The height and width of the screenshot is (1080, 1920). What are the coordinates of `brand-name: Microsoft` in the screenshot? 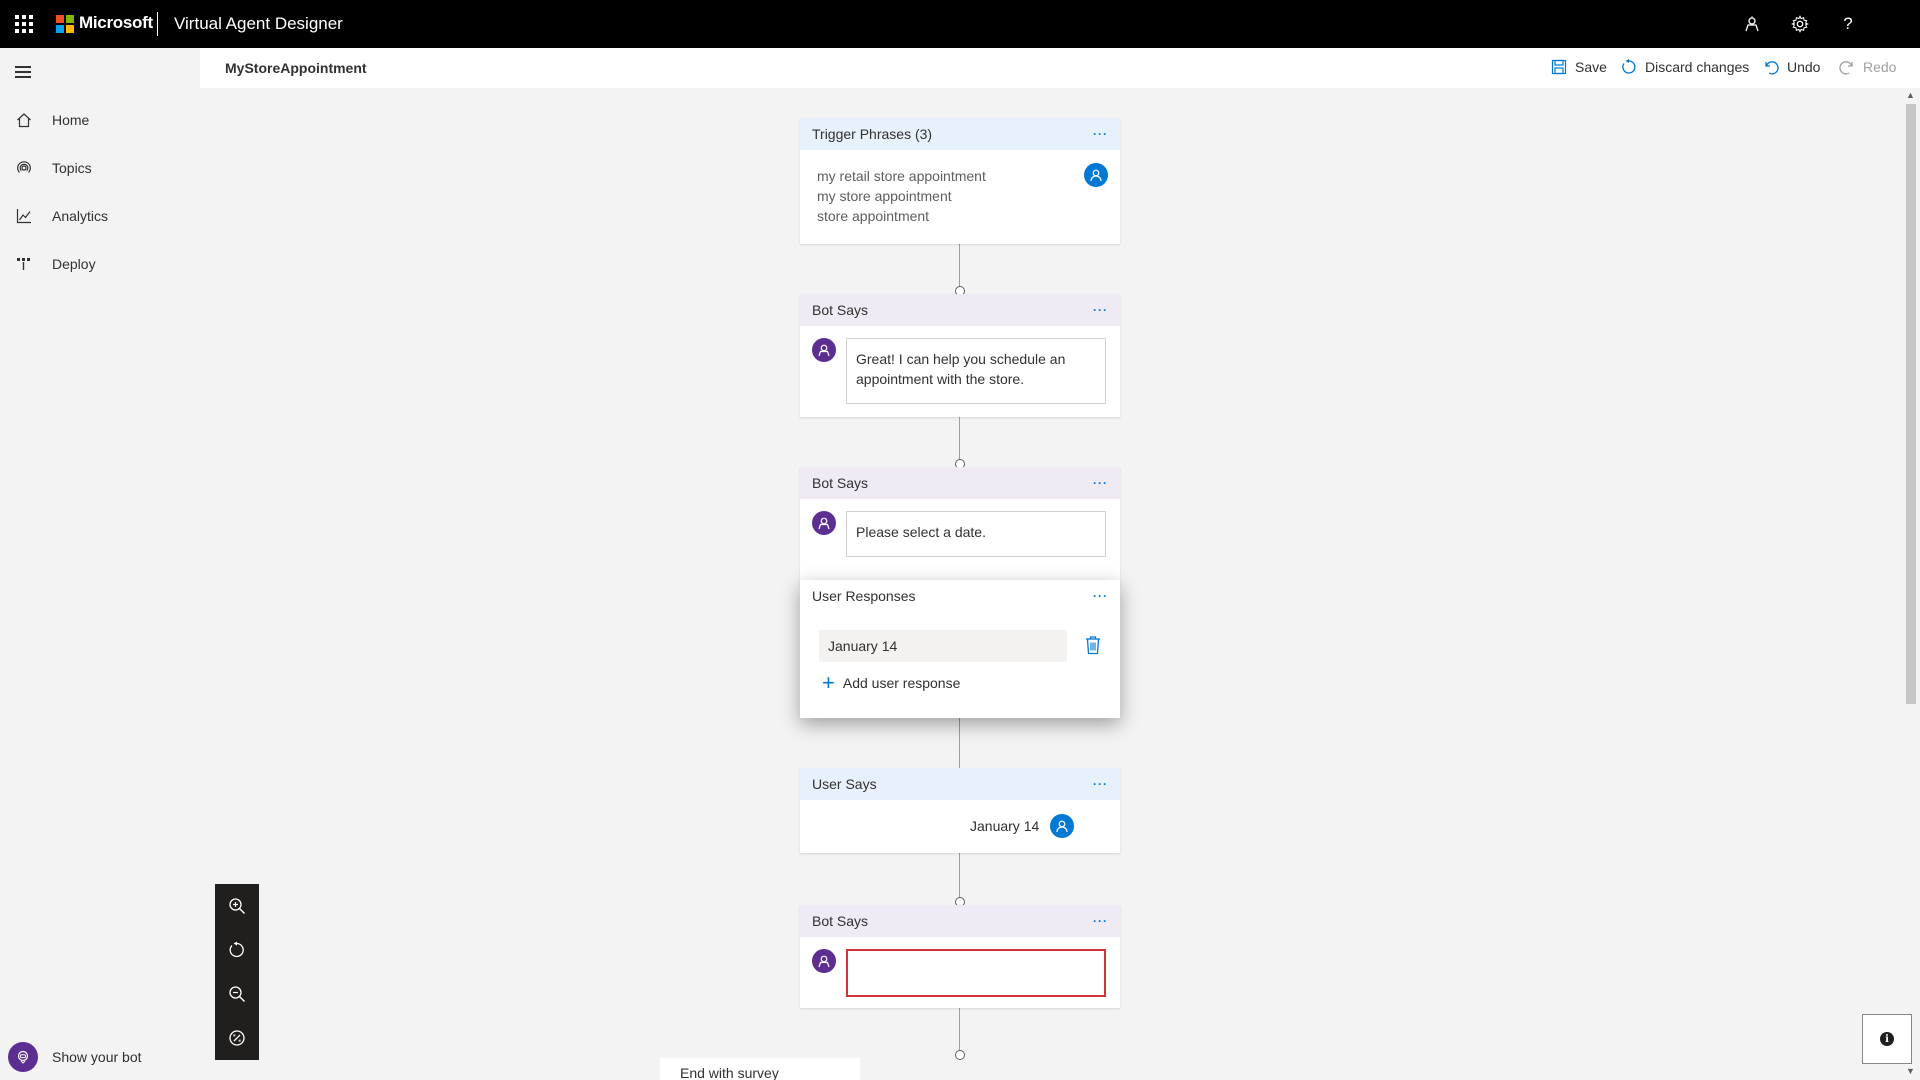 It's located at (116, 22).